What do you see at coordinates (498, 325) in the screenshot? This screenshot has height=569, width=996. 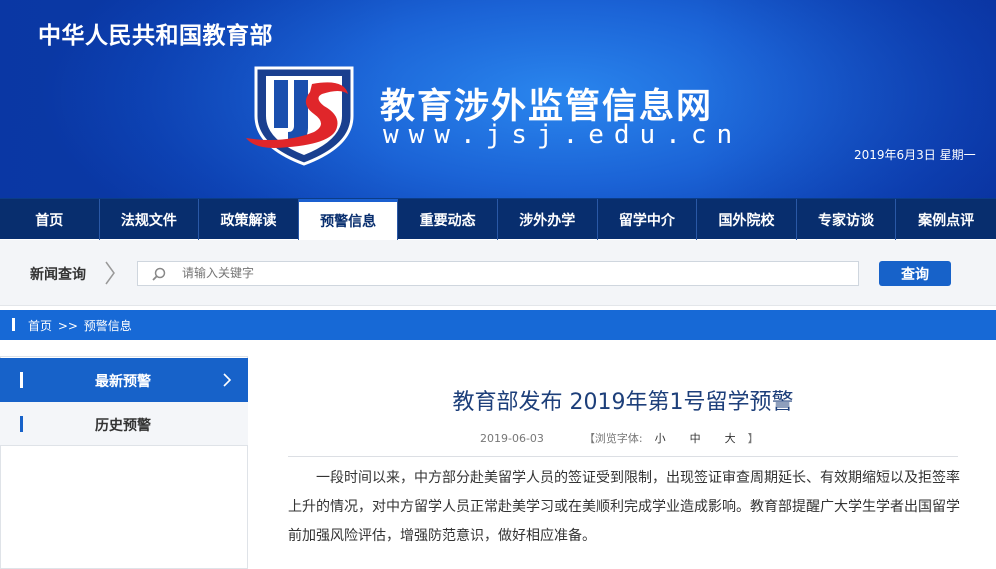 I see `breadcrumb-bar` at bounding box center [498, 325].